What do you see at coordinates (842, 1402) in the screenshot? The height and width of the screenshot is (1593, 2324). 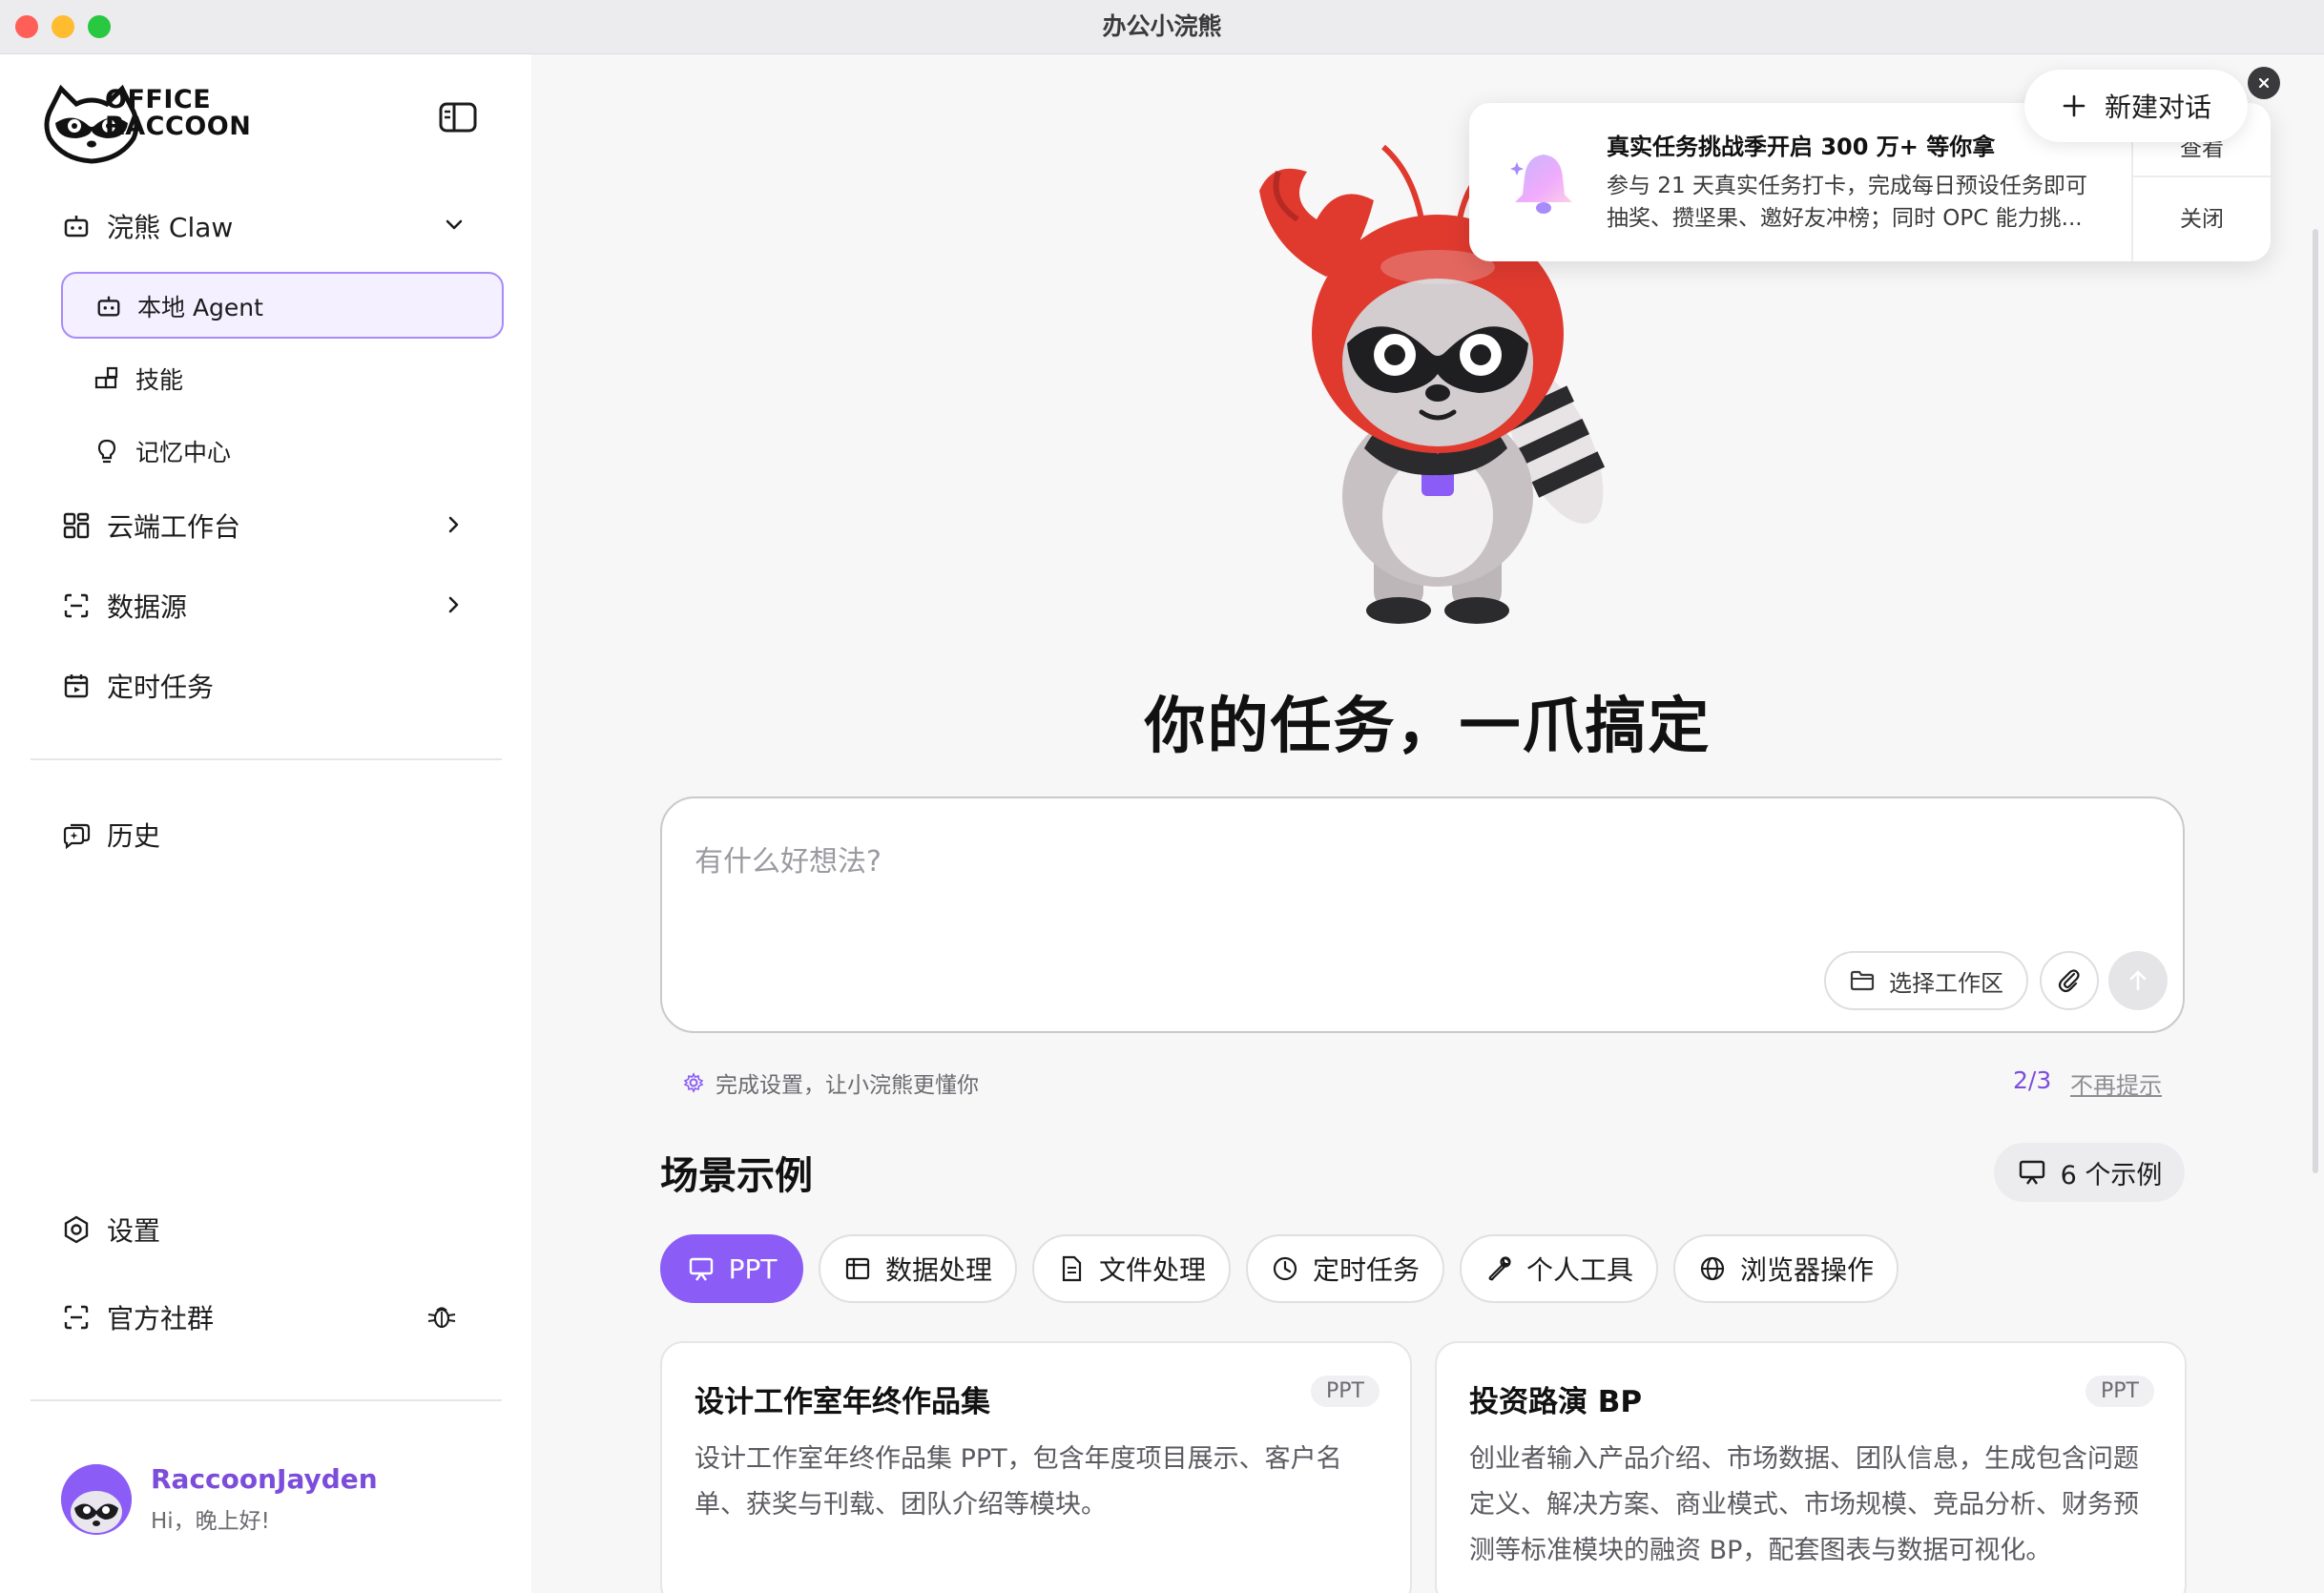 I see `card-title: 设计工作室年终作品集` at bounding box center [842, 1402].